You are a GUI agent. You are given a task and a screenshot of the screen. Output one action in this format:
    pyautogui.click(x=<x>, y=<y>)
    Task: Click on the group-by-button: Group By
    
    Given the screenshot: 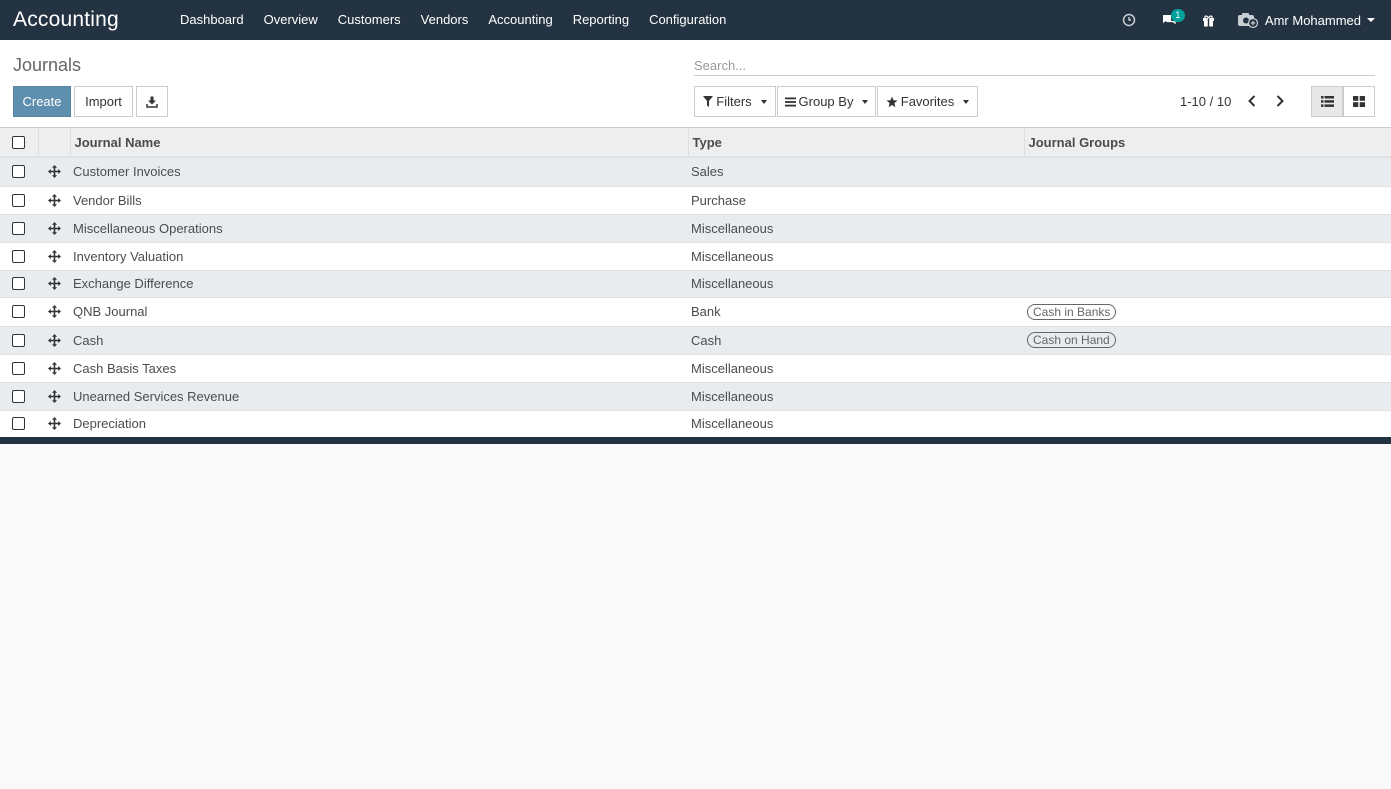 What is the action you would take?
    pyautogui.click(x=826, y=101)
    